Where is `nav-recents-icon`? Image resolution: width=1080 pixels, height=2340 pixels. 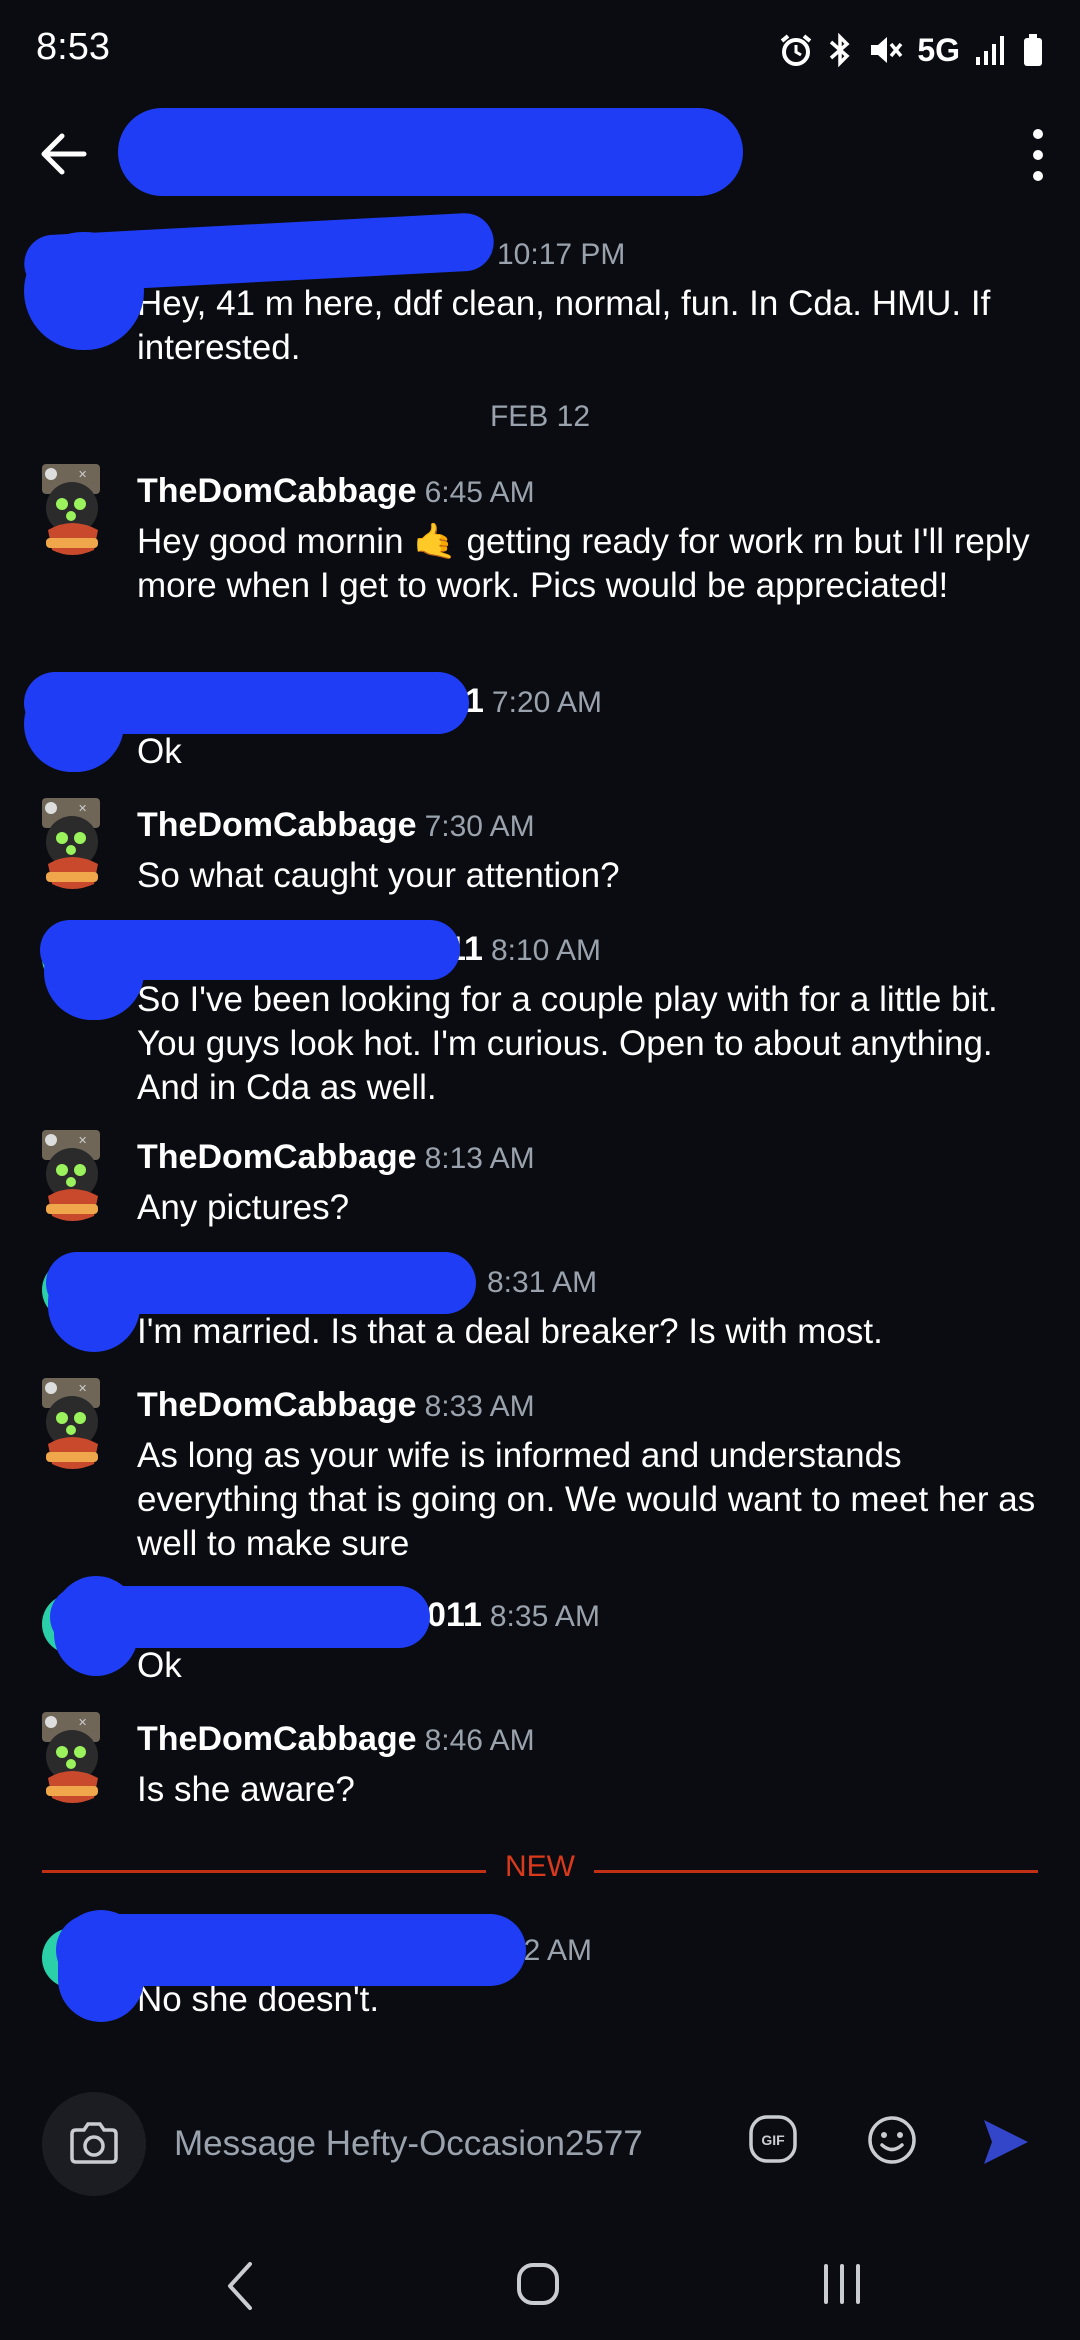
nav-recents-icon is located at coordinates (842, 2284).